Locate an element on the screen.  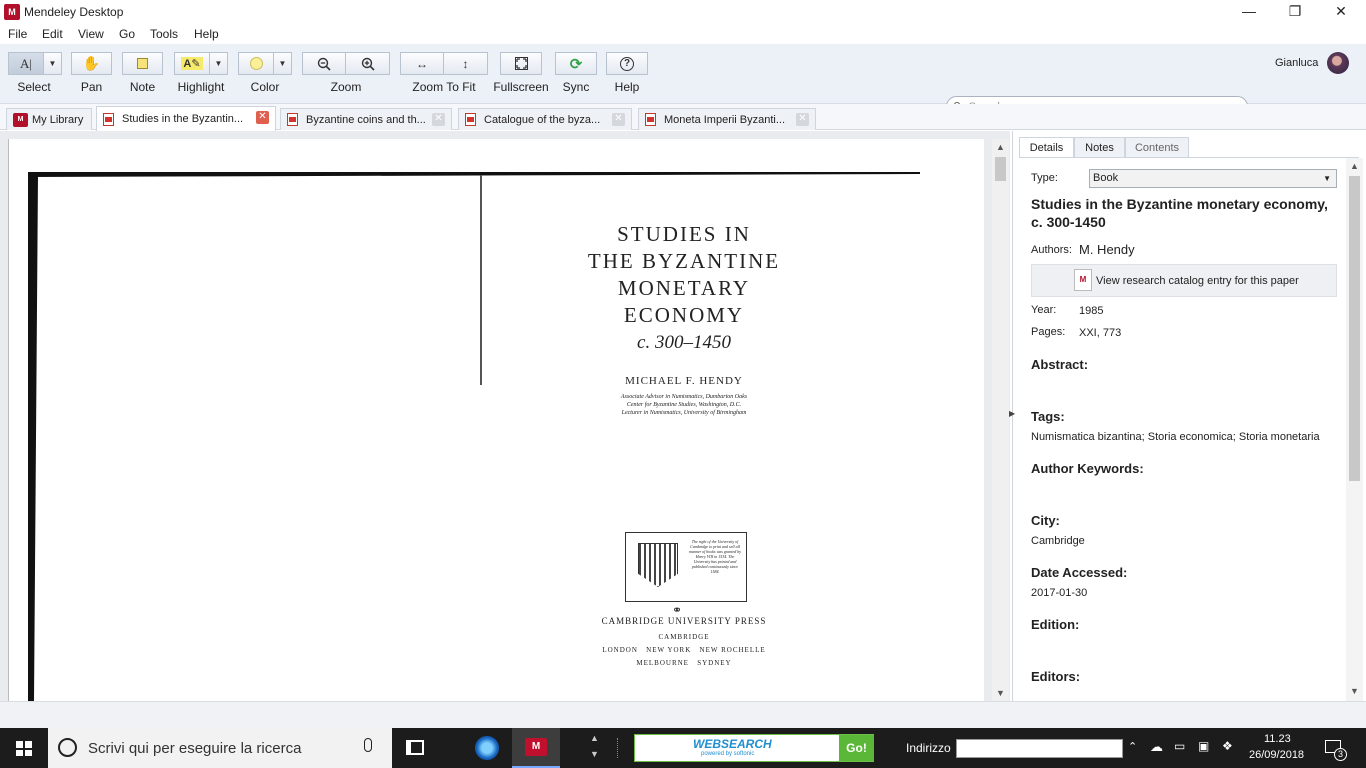
address-input is located at coordinates (1039, 748).